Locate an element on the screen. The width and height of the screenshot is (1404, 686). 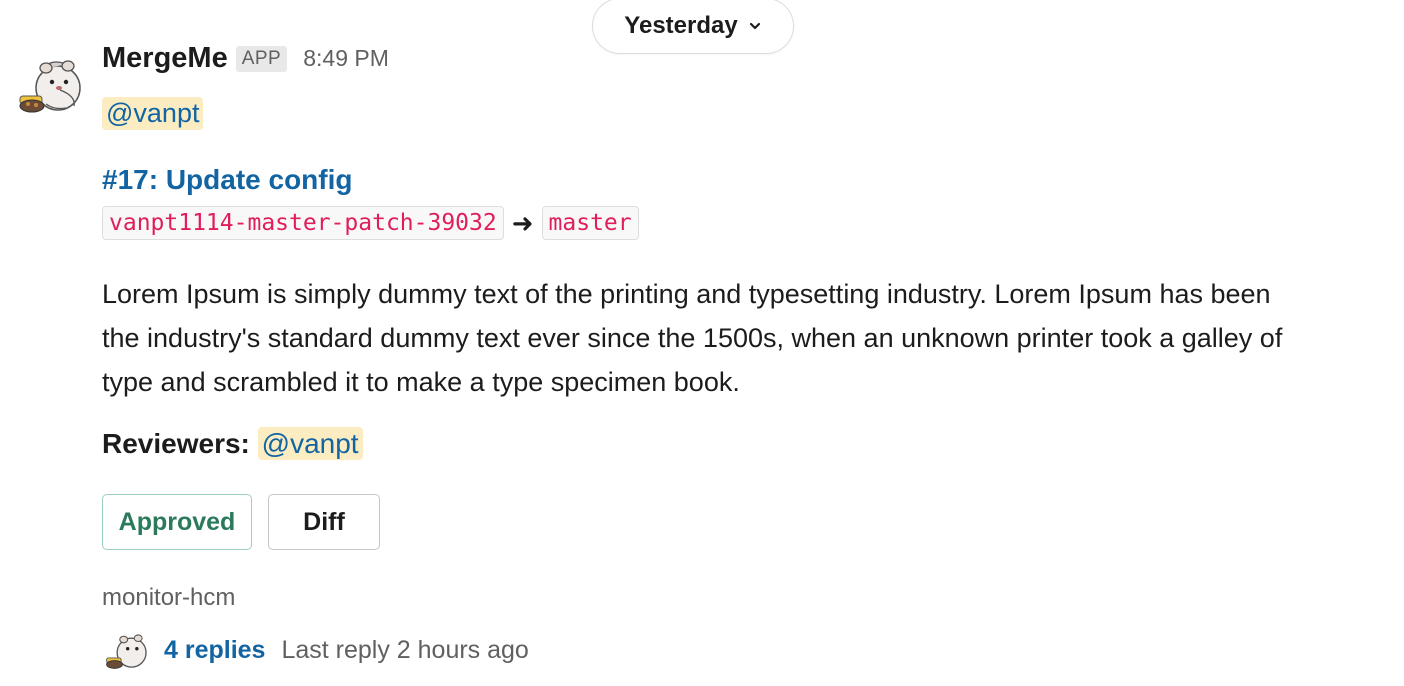
arrow-right-icon: ➜ is located at coordinates (522, 222).